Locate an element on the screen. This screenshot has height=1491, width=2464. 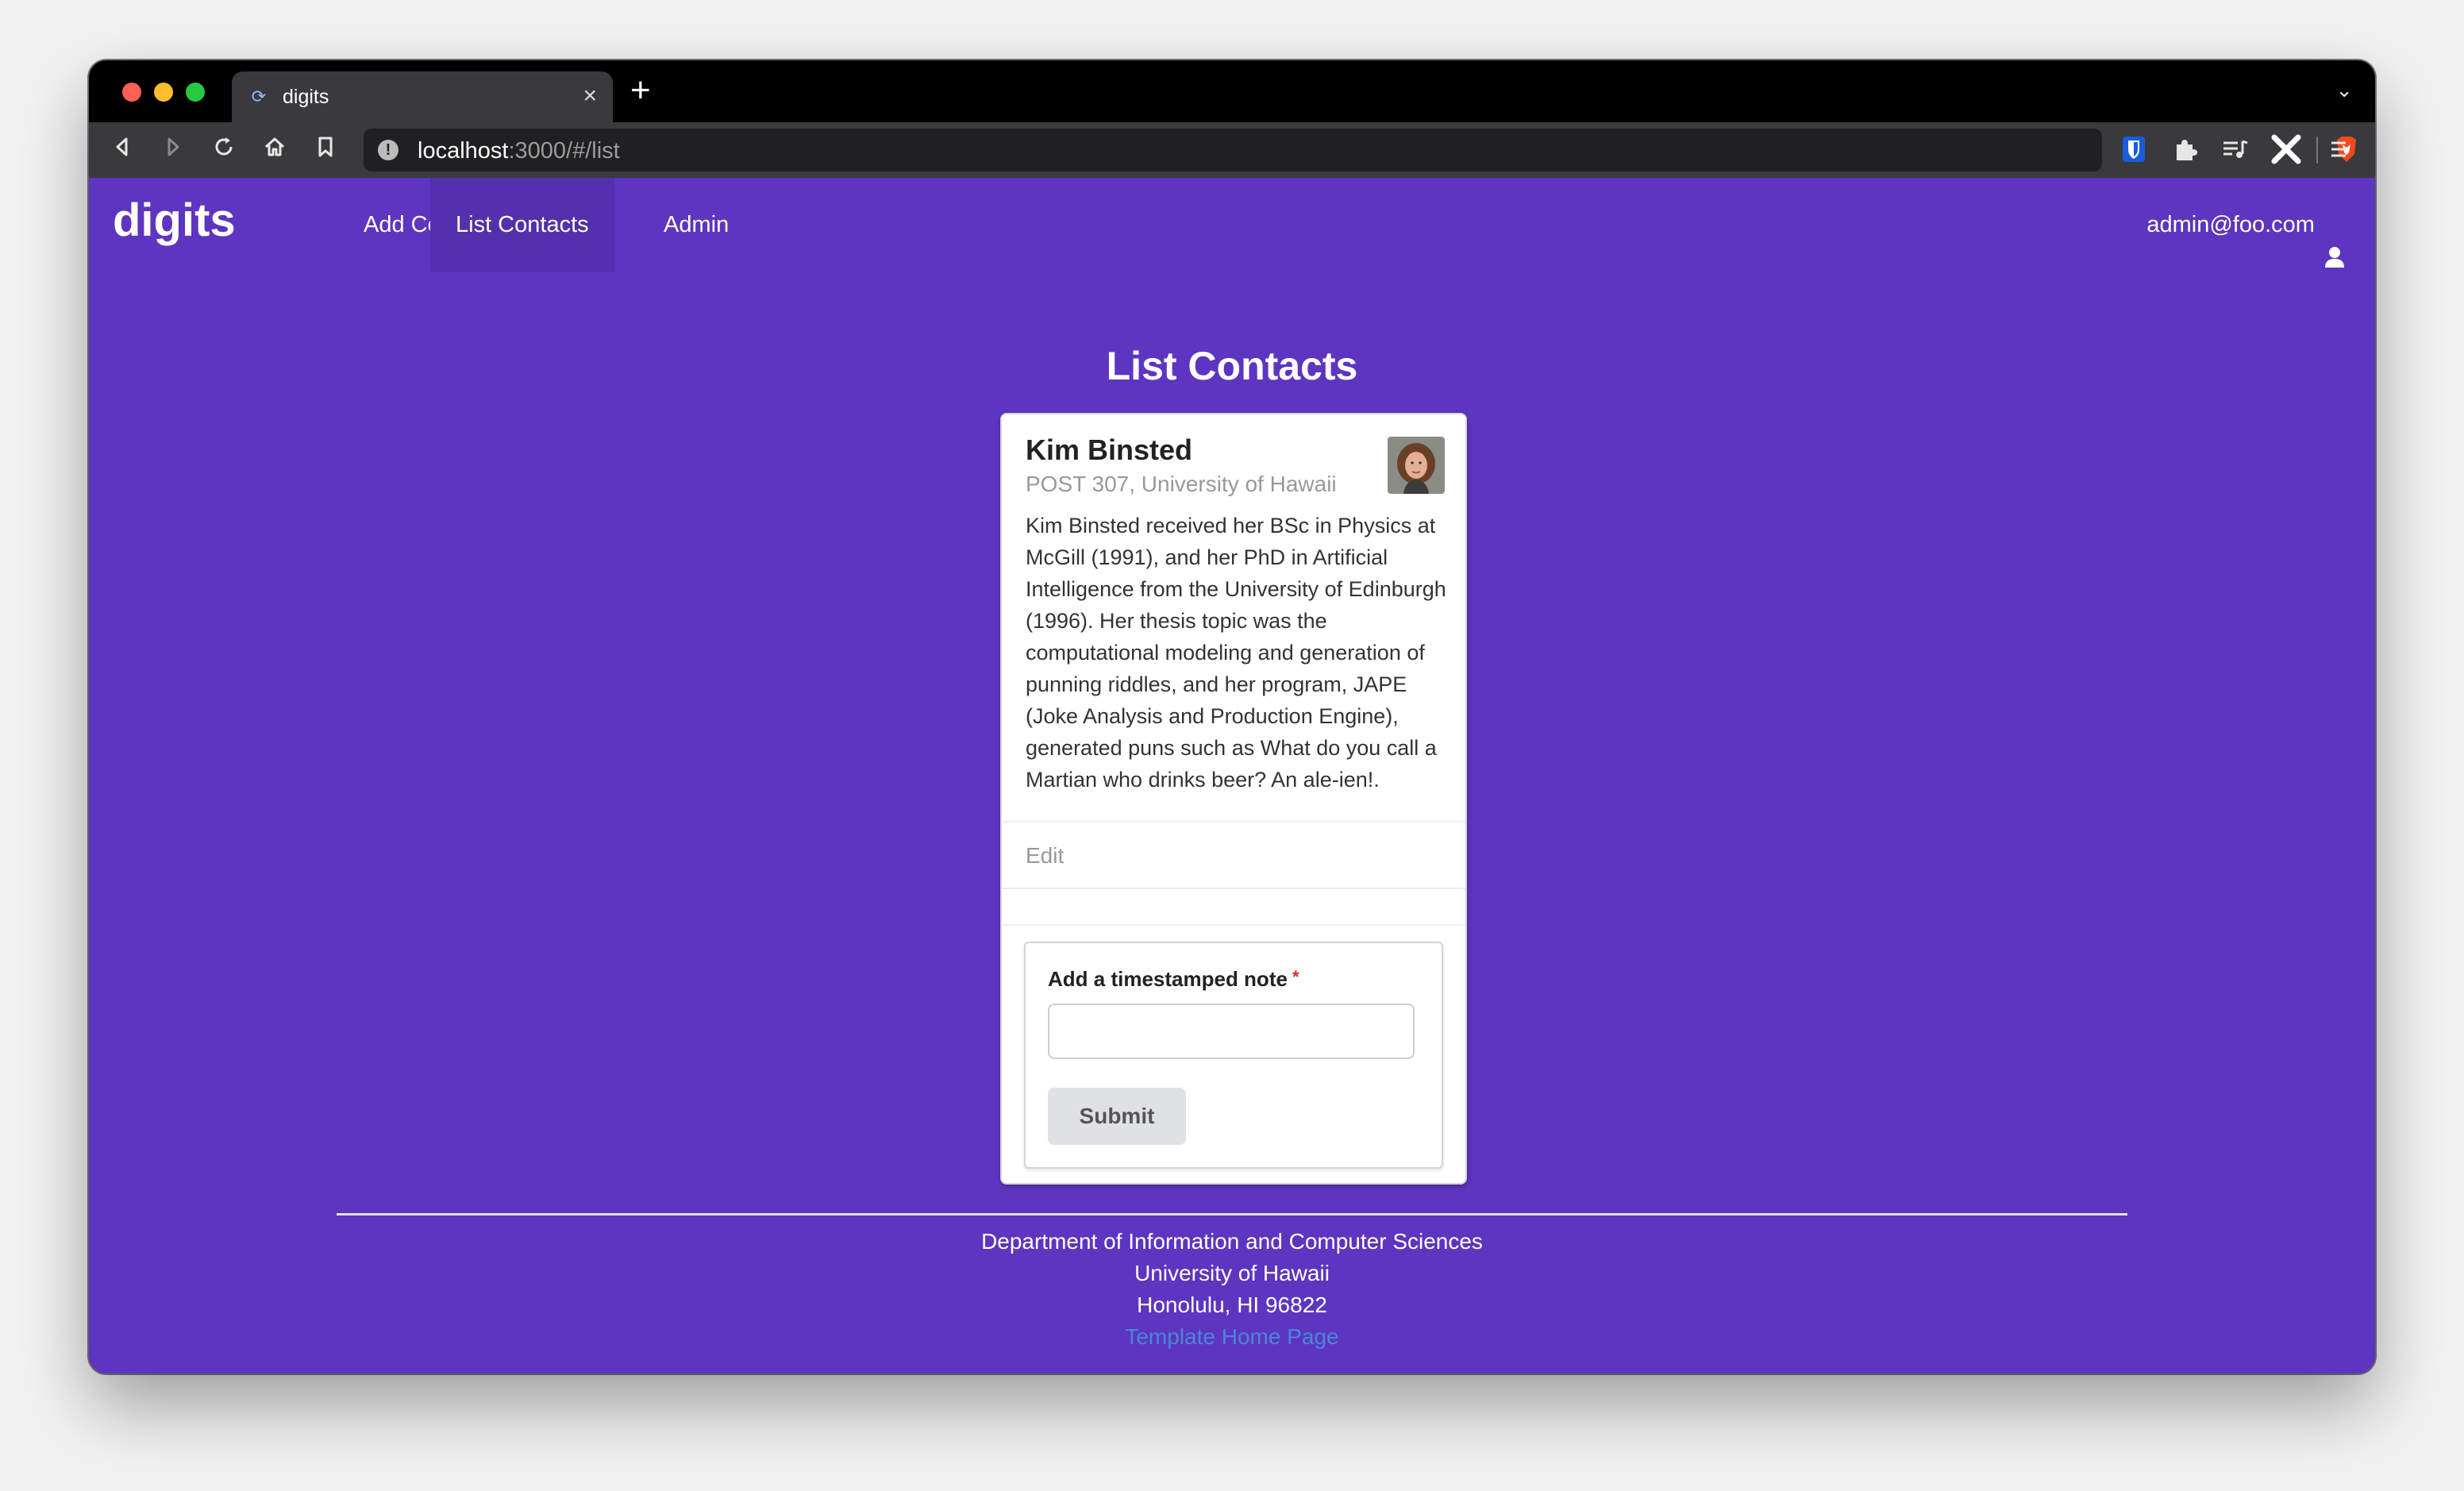
user-icon is located at coordinates (2334, 241).